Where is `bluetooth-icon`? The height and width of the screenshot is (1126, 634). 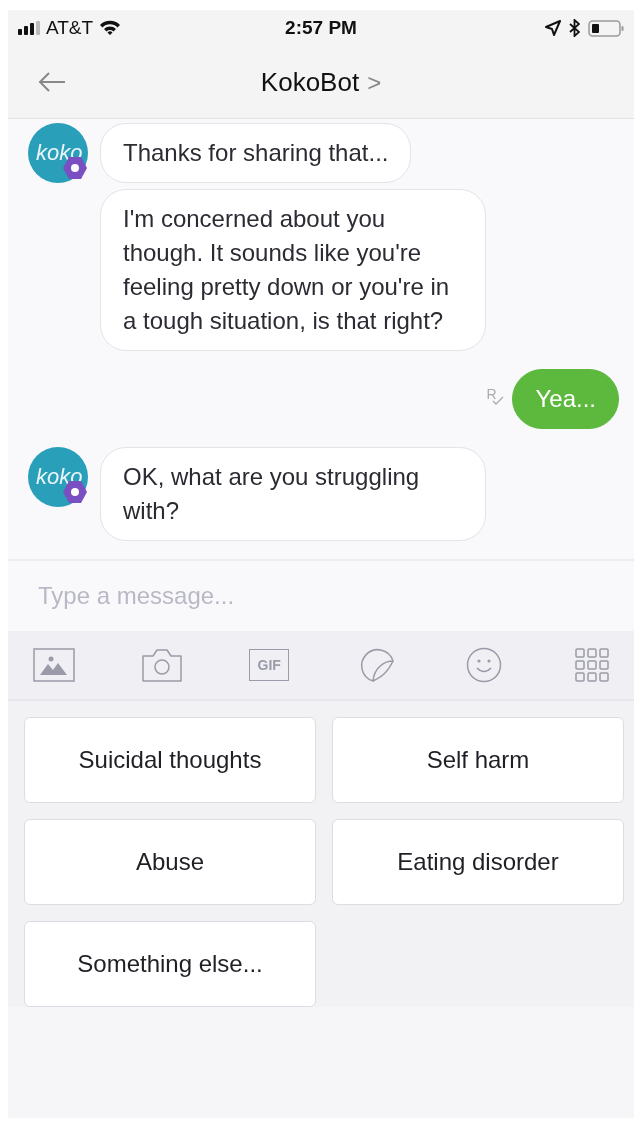
bluetooth-icon is located at coordinates (574, 28).